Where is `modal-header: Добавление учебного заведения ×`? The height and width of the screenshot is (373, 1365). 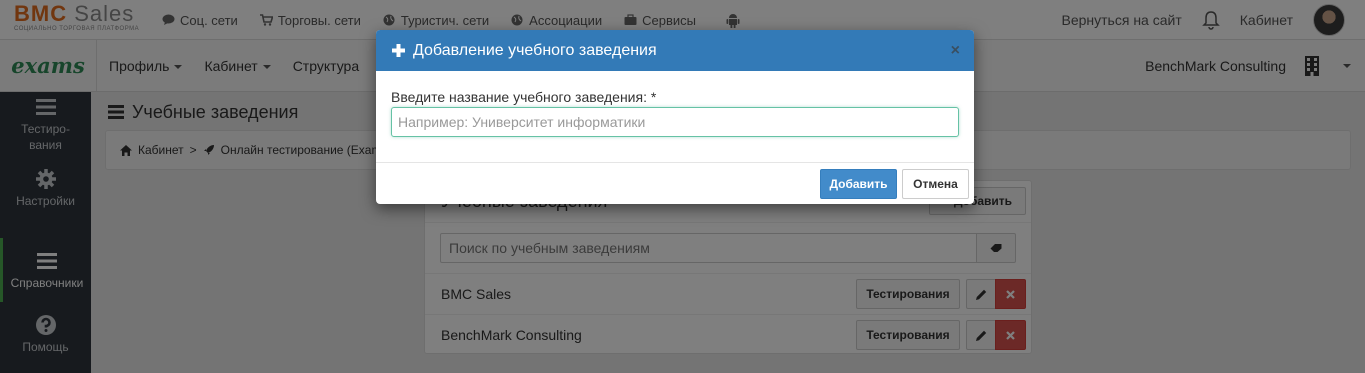
modal-header: Добавление учебного заведения × is located at coordinates (675, 50).